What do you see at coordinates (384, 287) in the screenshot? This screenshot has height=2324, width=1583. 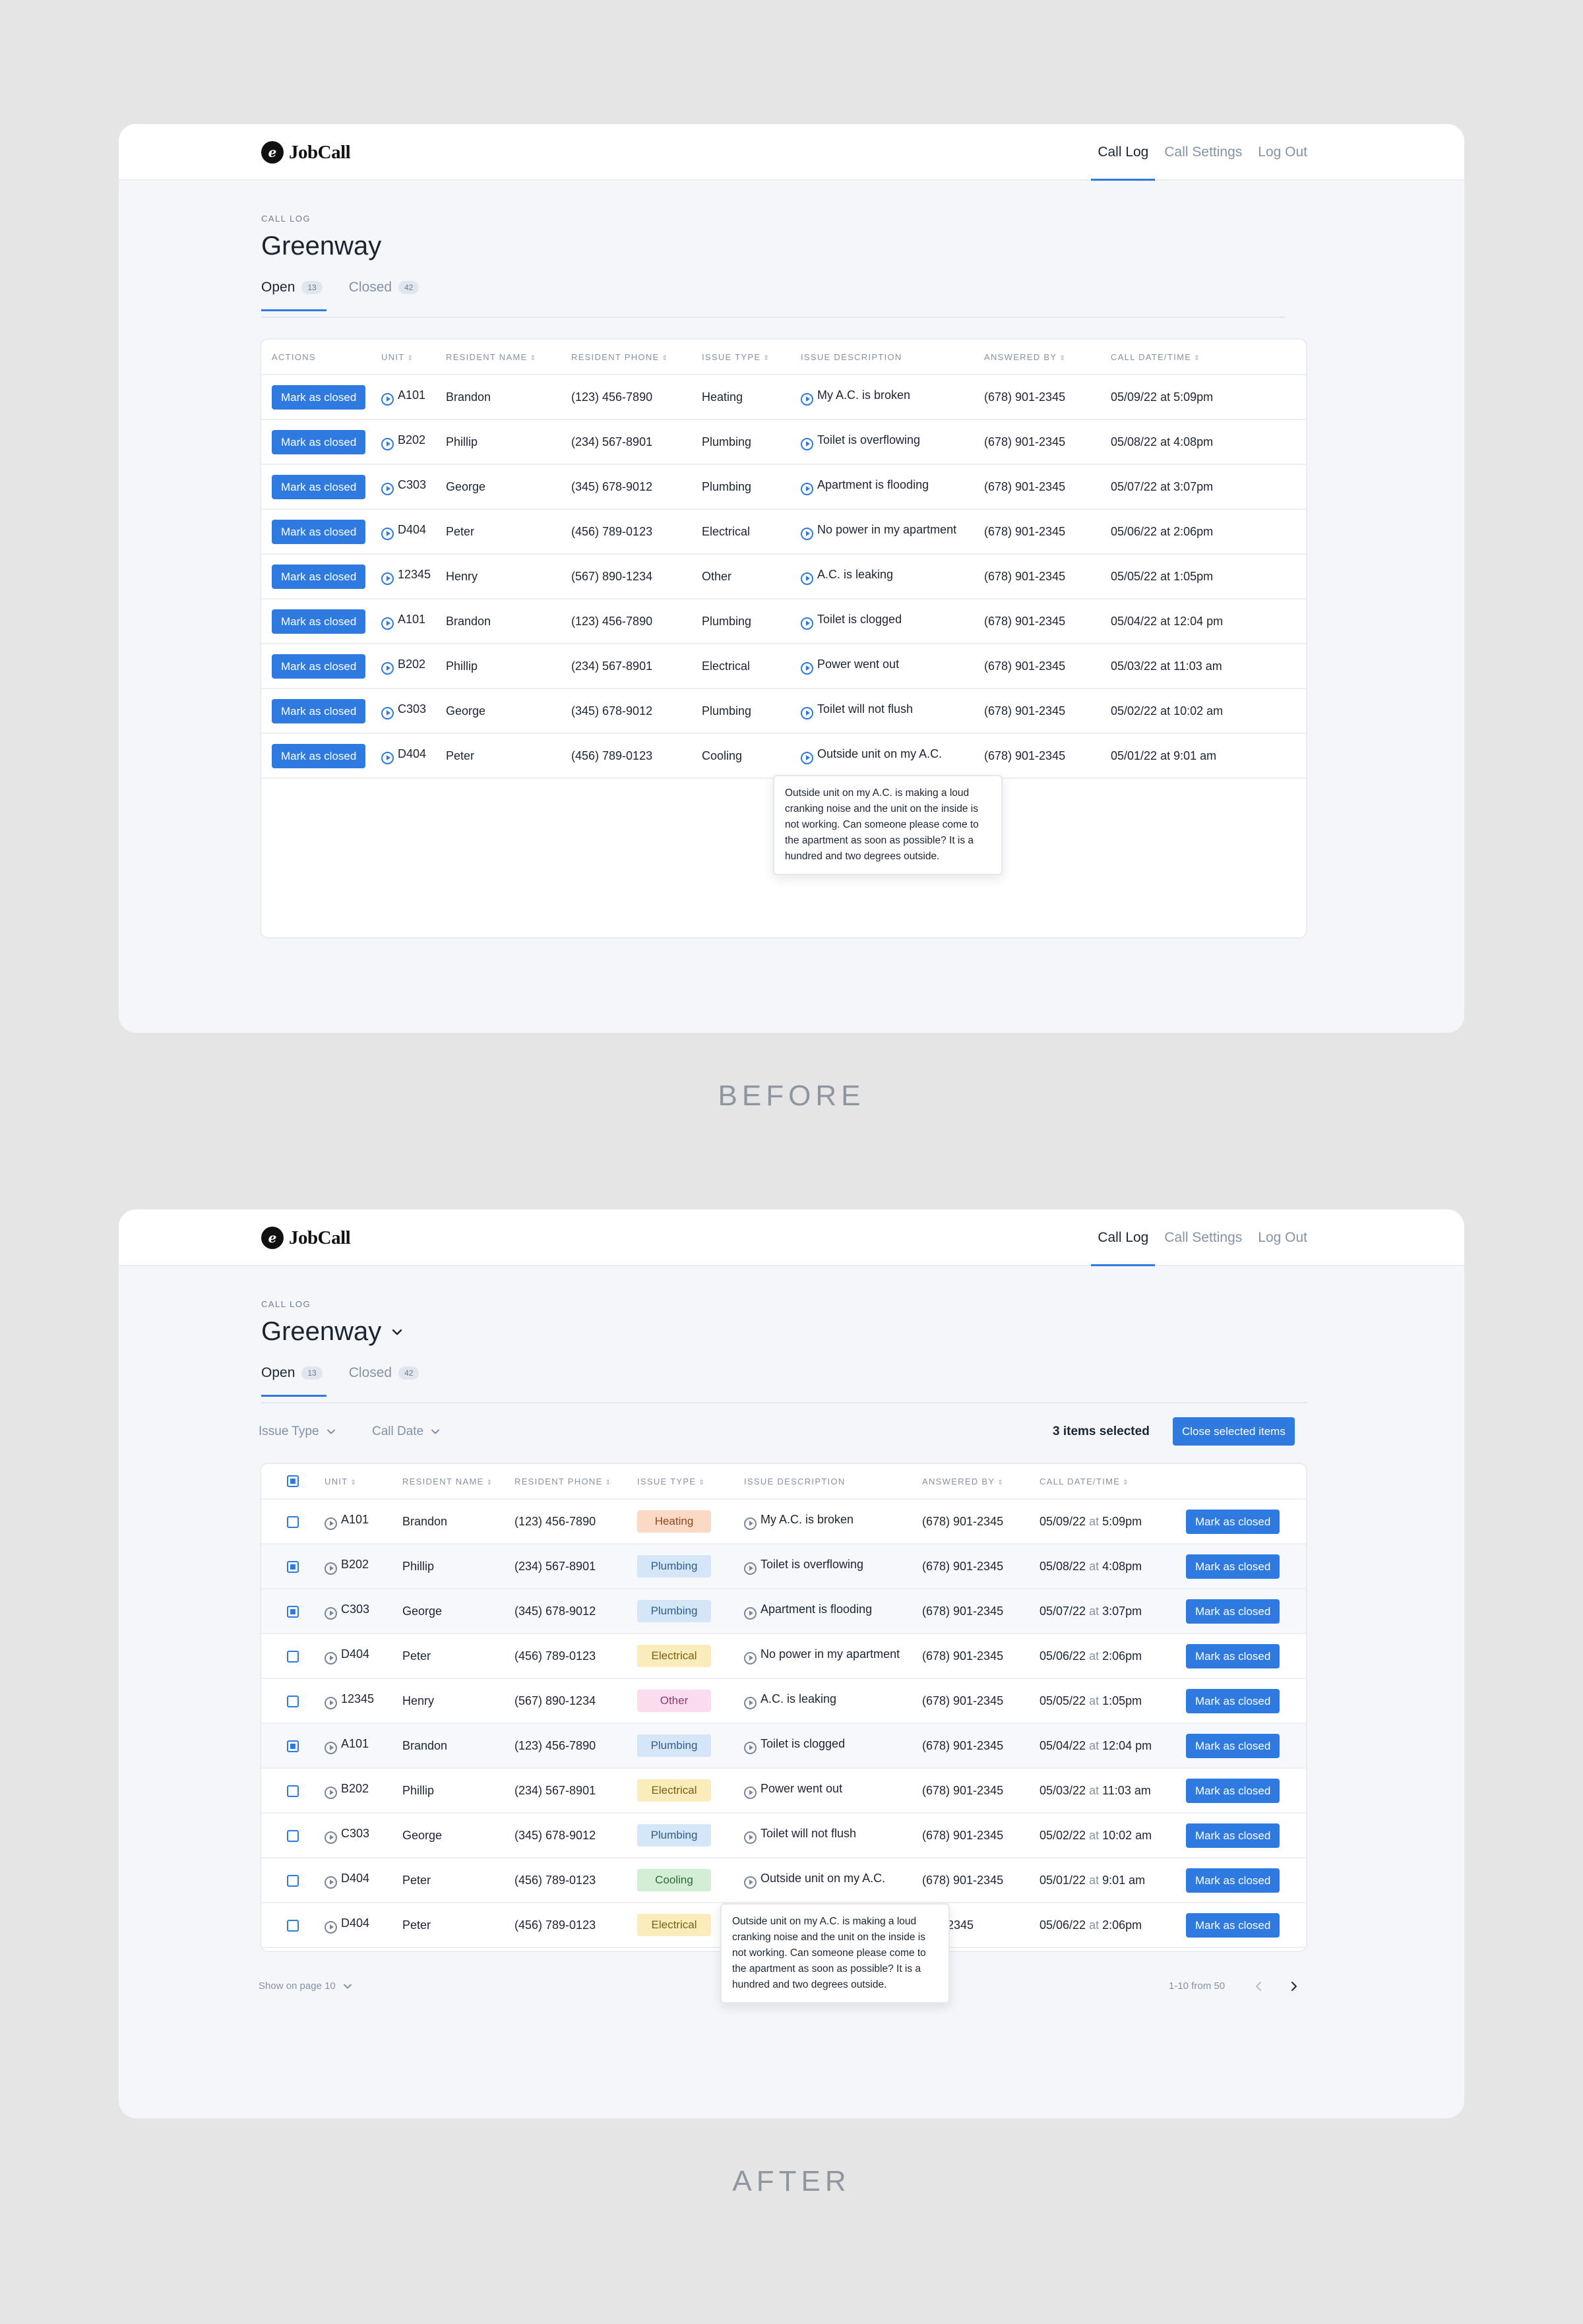 I see `tab-closed: Closed 42` at bounding box center [384, 287].